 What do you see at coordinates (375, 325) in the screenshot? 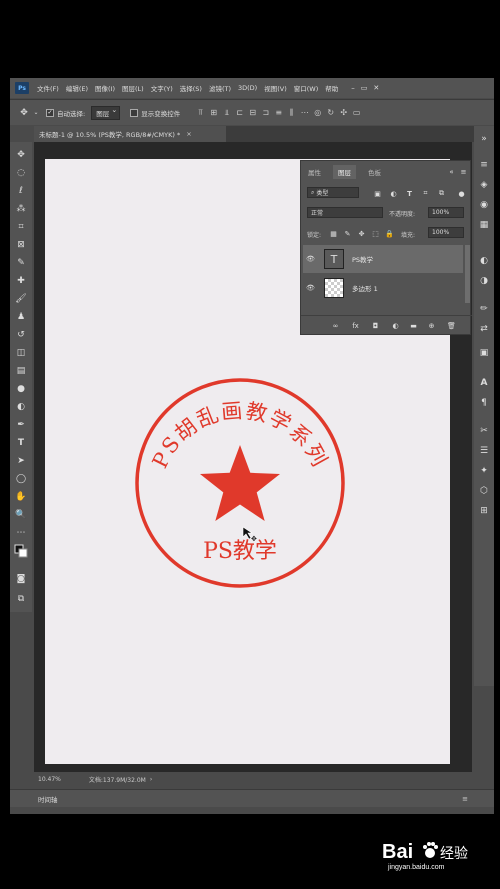
I see `add-mask-icon: ◘` at bounding box center [375, 325].